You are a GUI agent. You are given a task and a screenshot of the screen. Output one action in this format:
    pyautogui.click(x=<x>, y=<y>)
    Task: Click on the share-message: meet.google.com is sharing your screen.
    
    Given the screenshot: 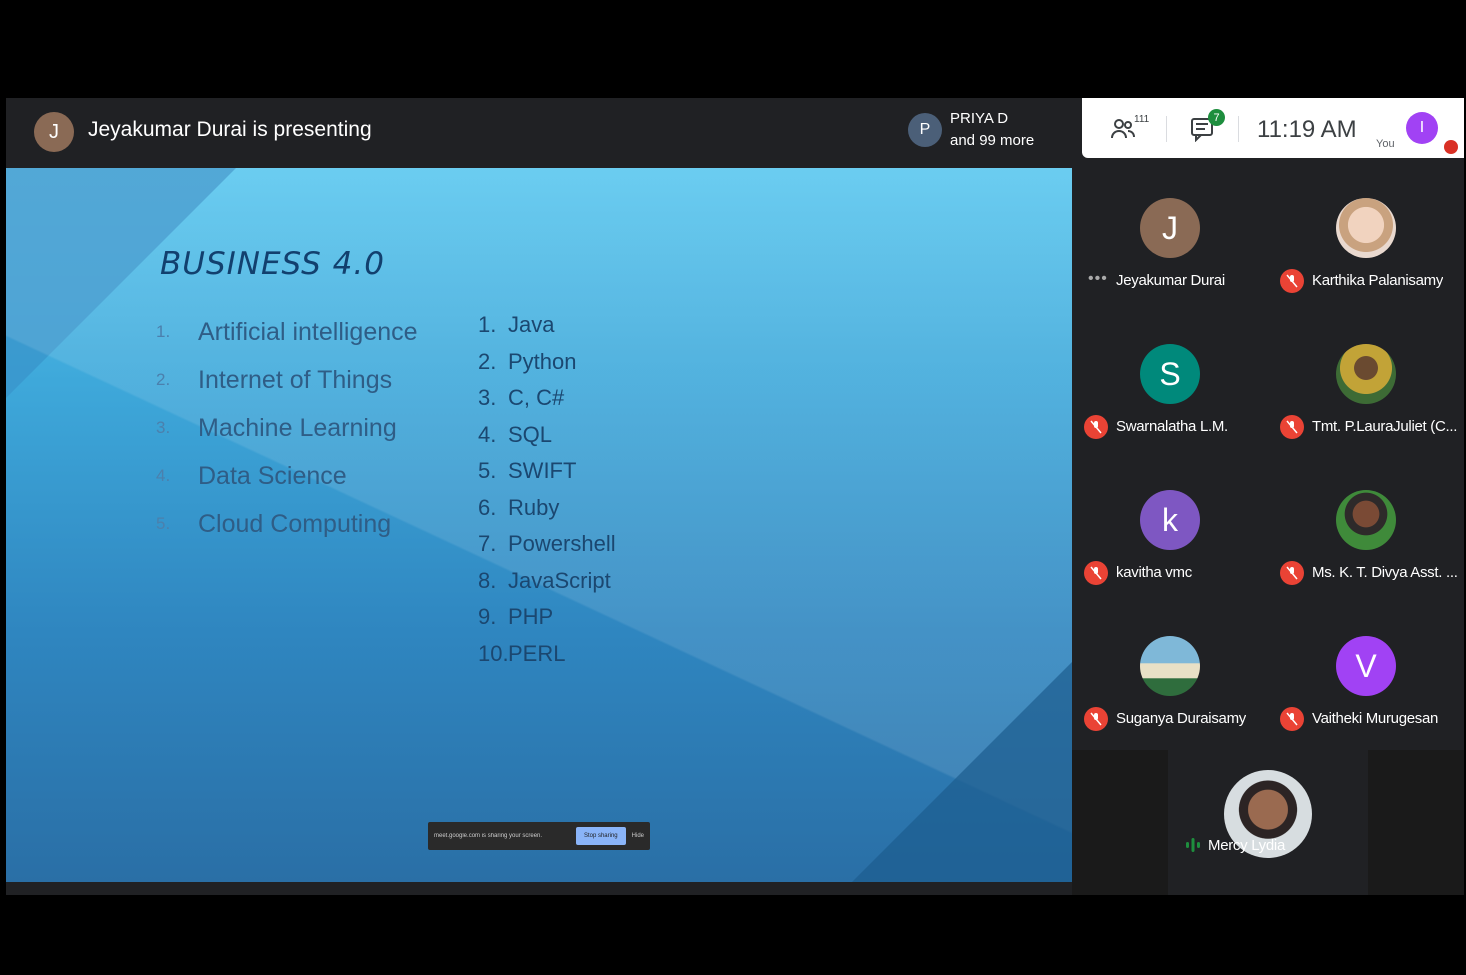 What is the action you would take?
    pyautogui.click(x=488, y=836)
    